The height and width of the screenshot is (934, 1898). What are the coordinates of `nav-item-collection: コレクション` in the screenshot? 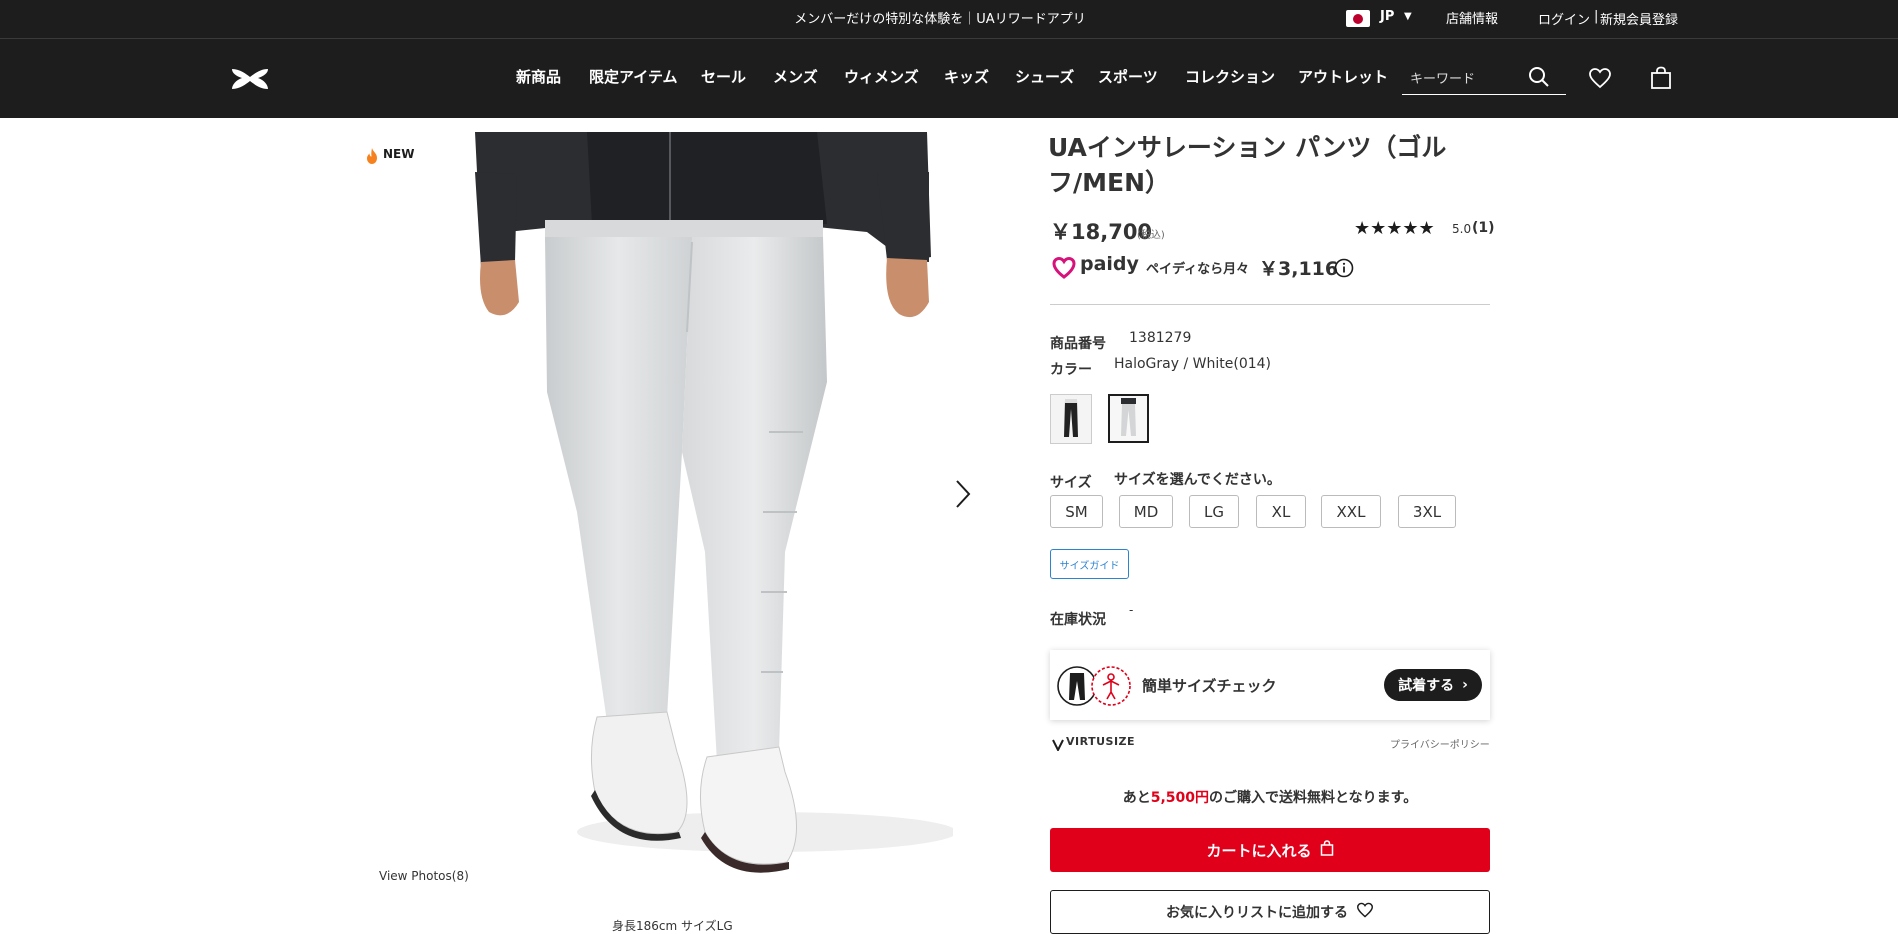 It's located at (1230, 76).